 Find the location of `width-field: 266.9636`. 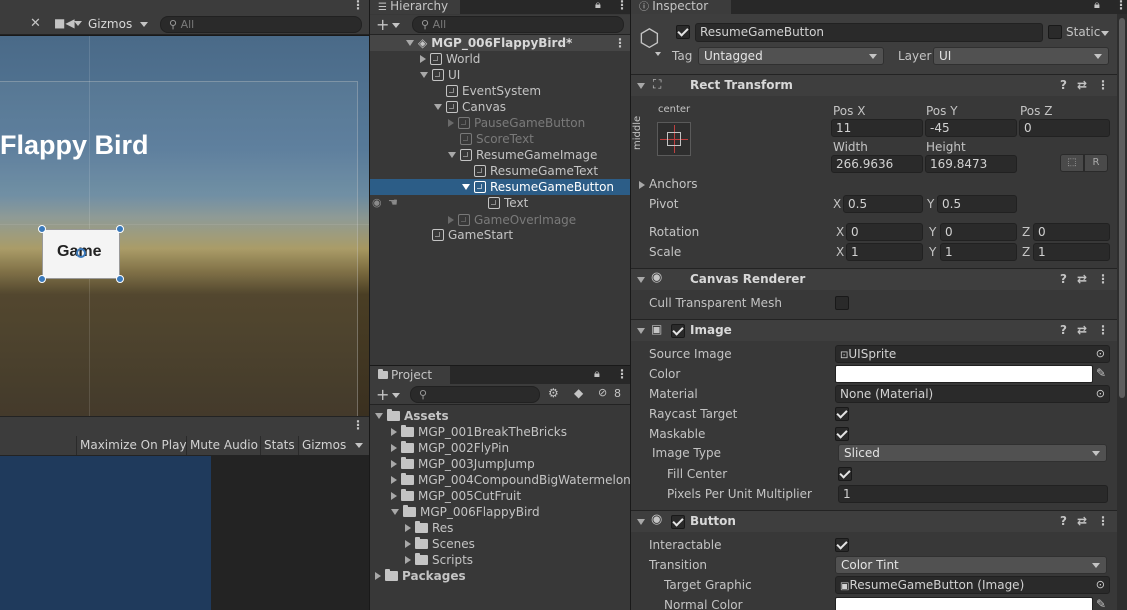

width-field: 266.9636 is located at coordinates (877, 164).